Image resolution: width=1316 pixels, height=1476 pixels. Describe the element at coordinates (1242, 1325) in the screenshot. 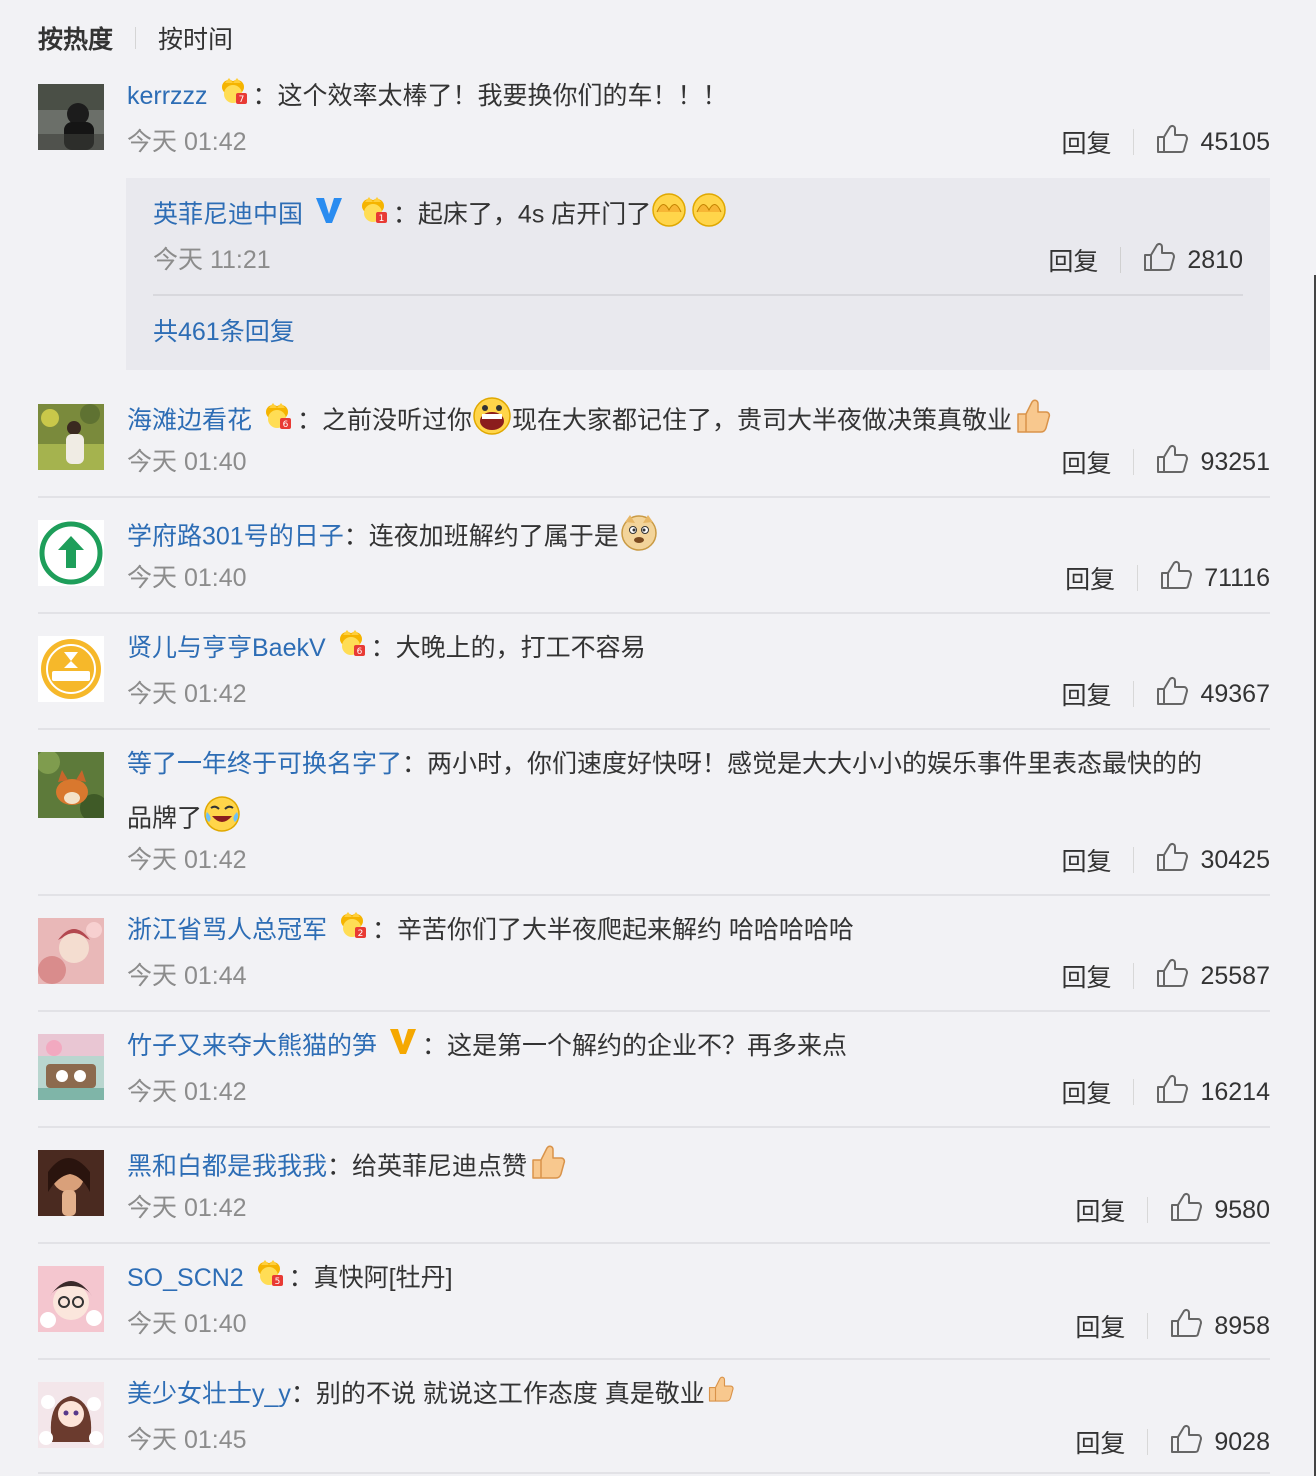

I see `like-count: 8958` at that location.